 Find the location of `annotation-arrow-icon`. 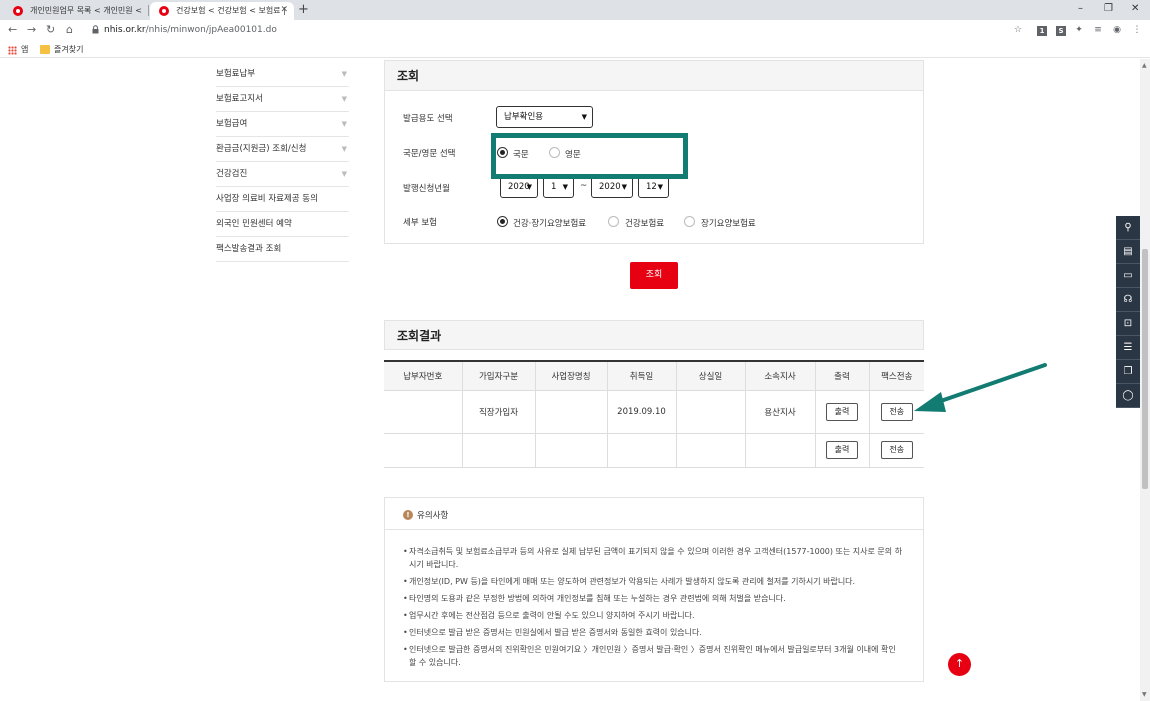

annotation-arrow-icon is located at coordinates (980, 387).